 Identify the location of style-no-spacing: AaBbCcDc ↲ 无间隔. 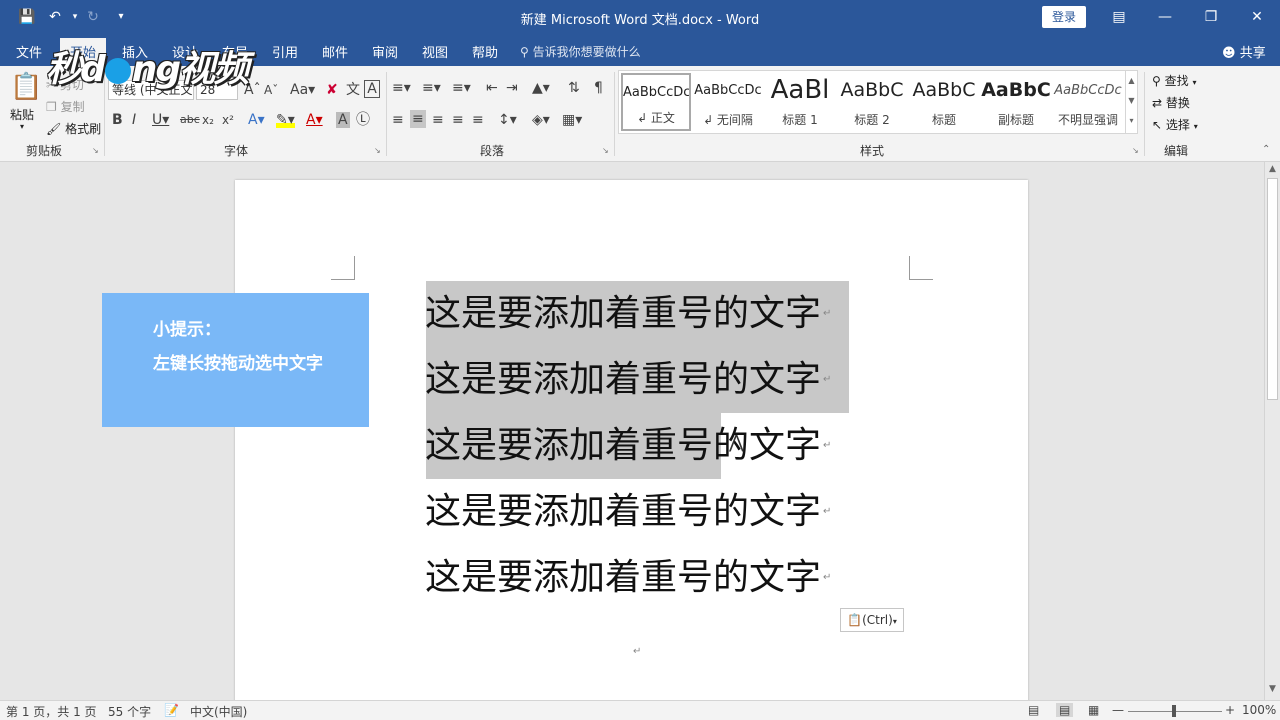
(728, 102).